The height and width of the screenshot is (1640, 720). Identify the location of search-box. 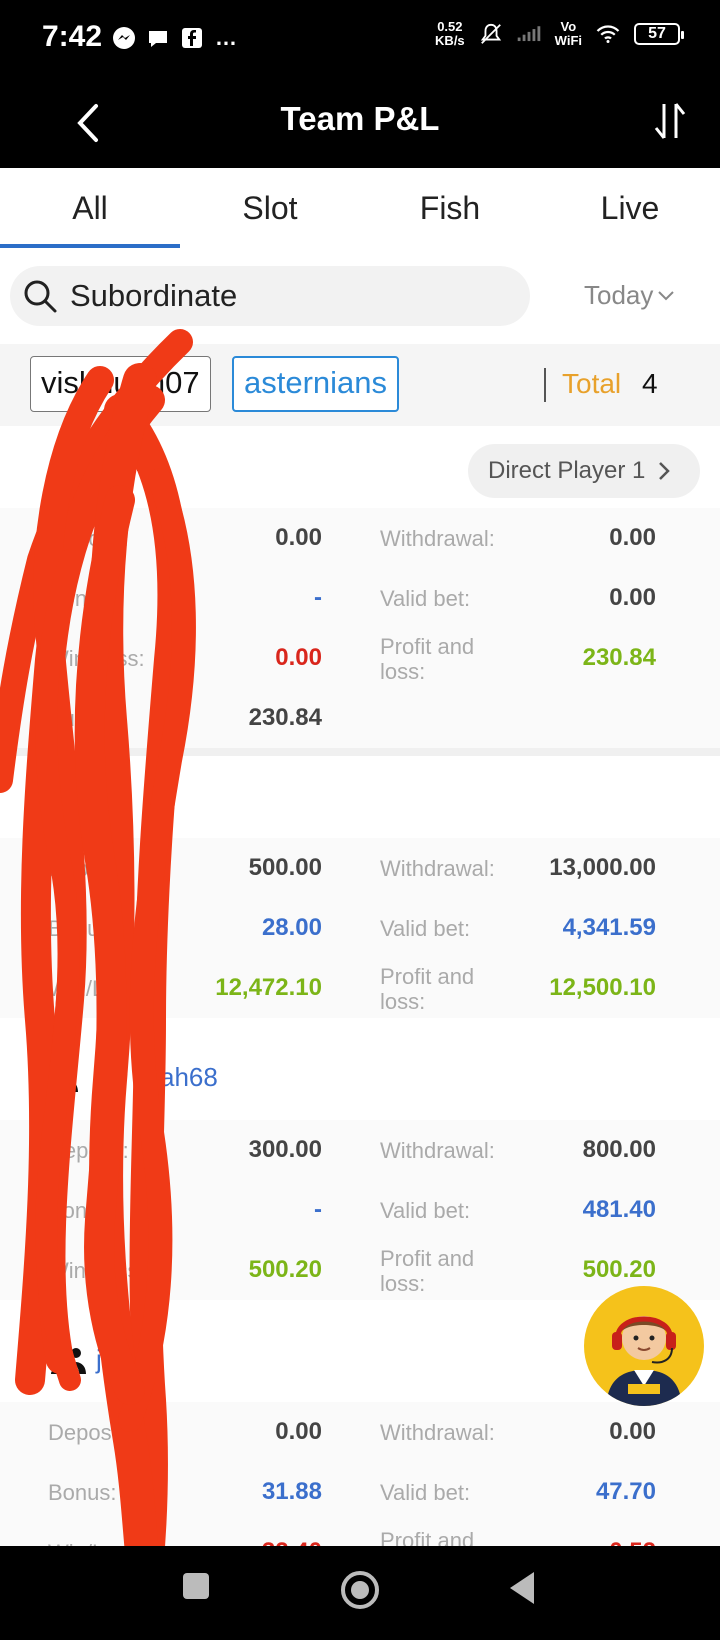
(270, 296).